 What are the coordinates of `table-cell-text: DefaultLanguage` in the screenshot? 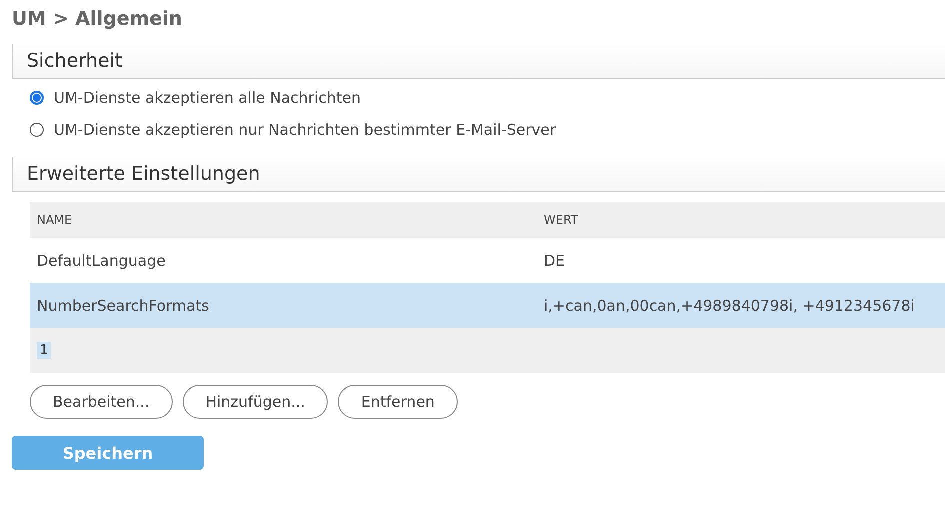 It's located at (101, 261).